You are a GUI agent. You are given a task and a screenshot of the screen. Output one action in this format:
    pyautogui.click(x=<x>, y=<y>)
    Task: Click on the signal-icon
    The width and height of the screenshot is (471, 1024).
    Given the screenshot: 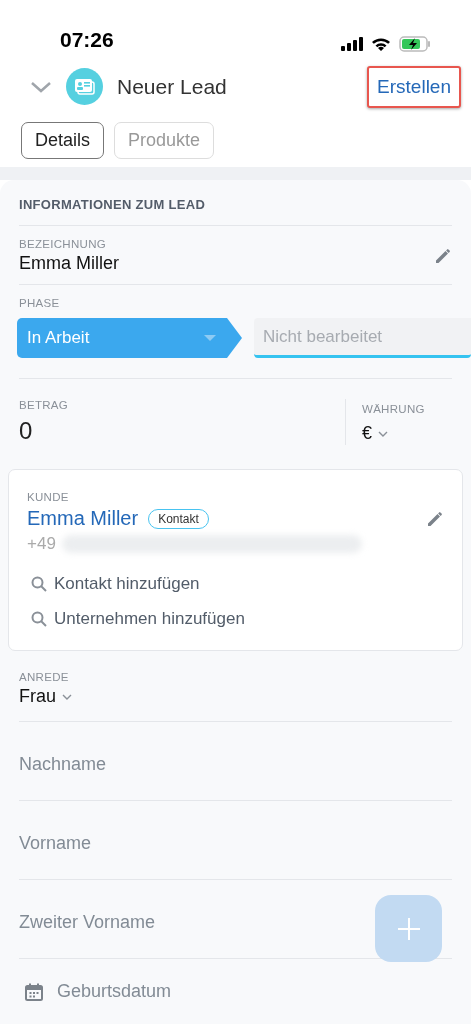 What is the action you would take?
    pyautogui.click(x=352, y=43)
    